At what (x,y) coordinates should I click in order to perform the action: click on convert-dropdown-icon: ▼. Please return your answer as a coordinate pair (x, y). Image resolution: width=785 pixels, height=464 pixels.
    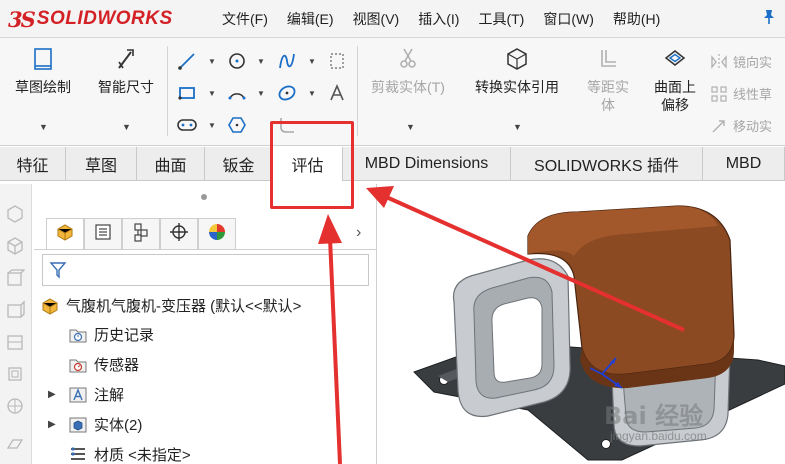
    Looking at the image, I should click on (517, 127).